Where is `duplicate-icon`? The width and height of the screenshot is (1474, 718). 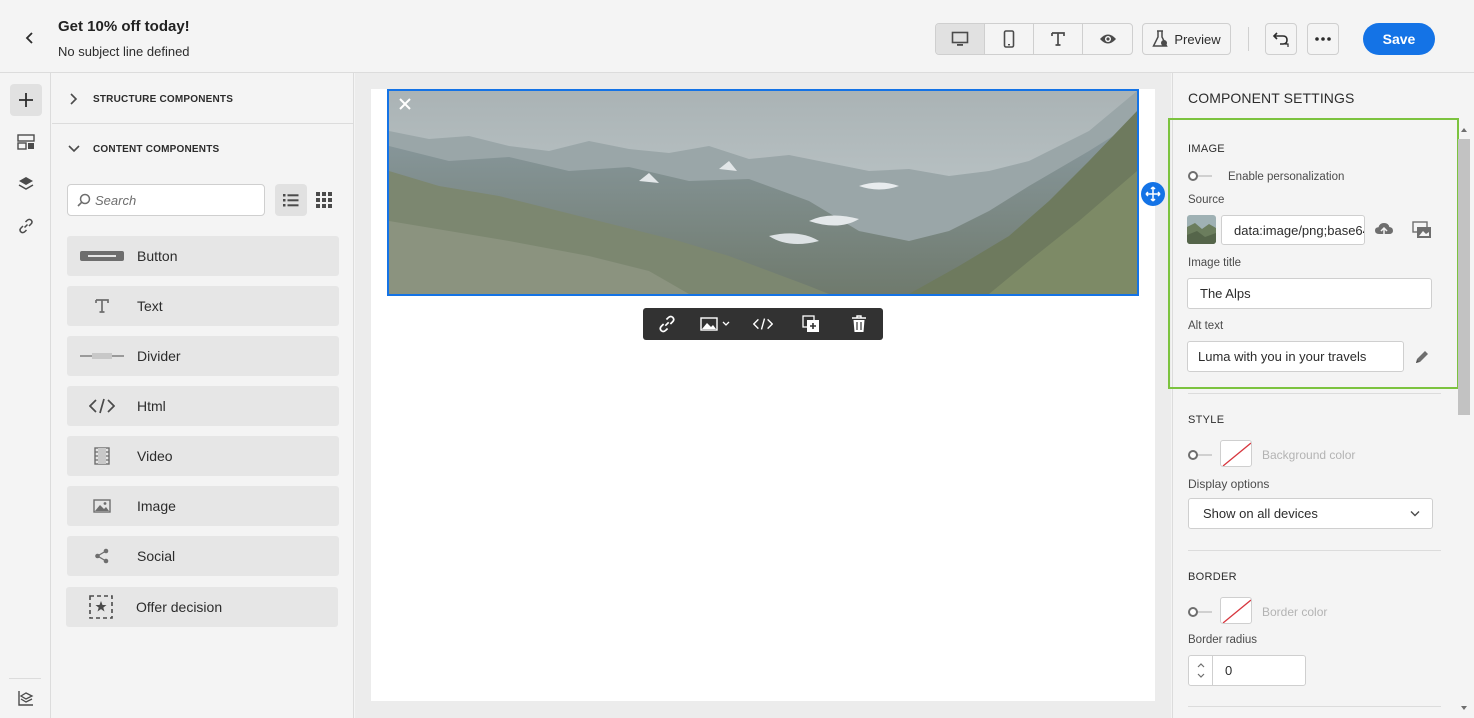 duplicate-icon is located at coordinates (810, 323).